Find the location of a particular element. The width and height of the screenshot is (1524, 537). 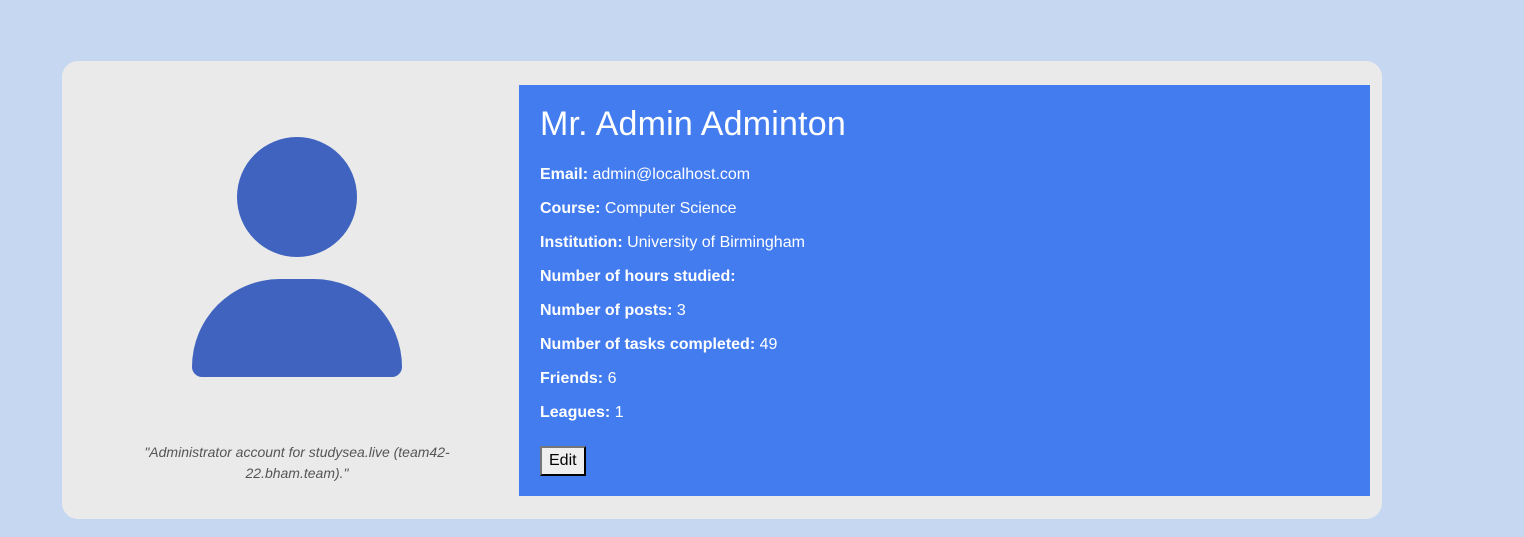

field-institution: Institution: University of Birmingham is located at coordinates (672, 249).